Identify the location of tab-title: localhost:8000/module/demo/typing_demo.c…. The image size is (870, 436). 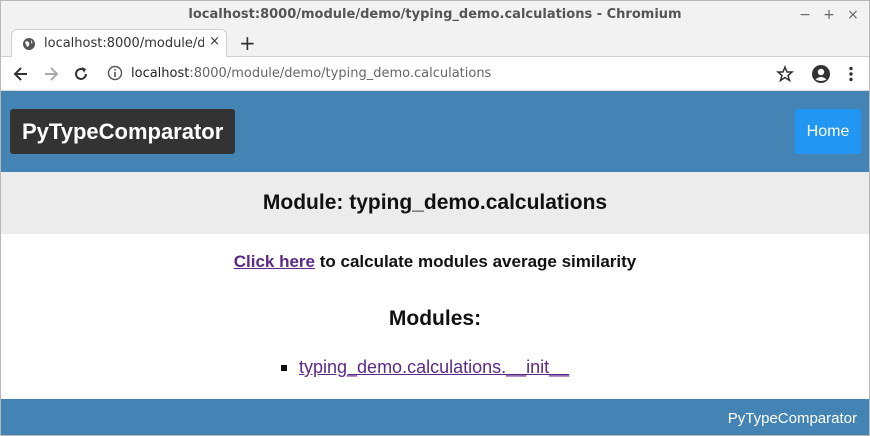
(124, 43).